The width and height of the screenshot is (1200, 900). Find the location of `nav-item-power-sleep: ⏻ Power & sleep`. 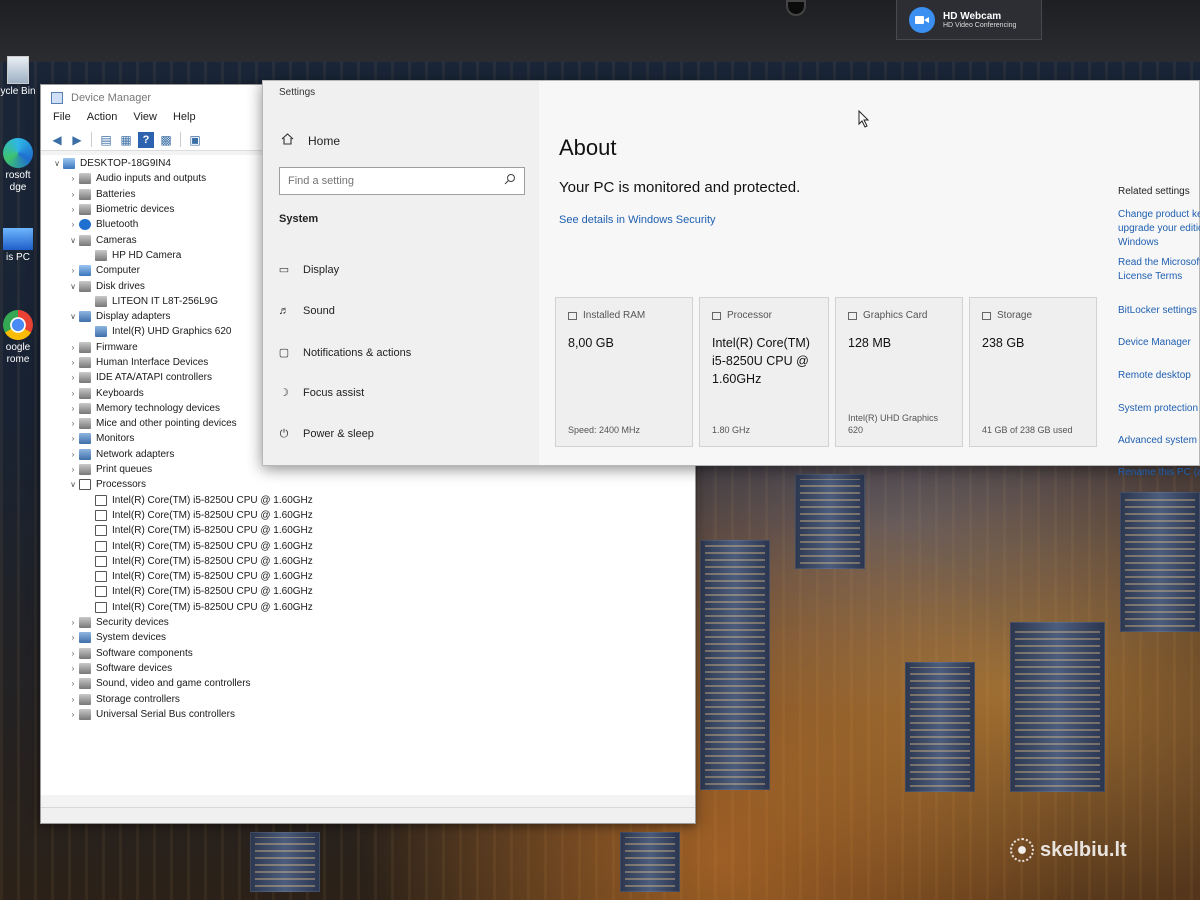

nav-item-power-sleep: ⏻ Power & sleep is located at coordinates (325, 434).